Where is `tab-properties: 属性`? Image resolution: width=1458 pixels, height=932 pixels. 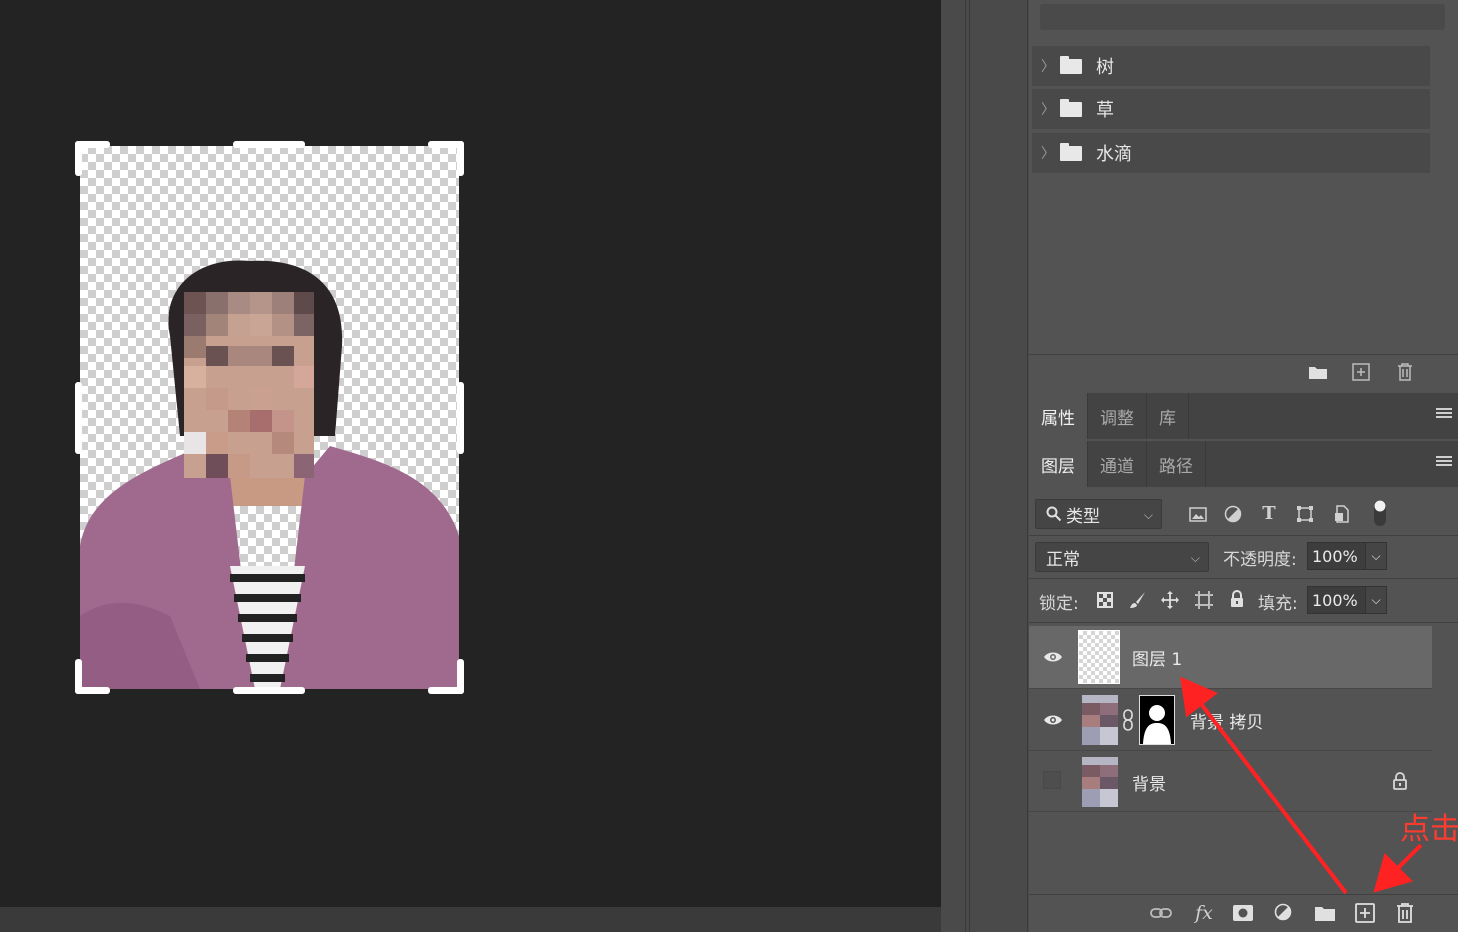 tab-properties: 属性 is located at coordinates (1058, 416).